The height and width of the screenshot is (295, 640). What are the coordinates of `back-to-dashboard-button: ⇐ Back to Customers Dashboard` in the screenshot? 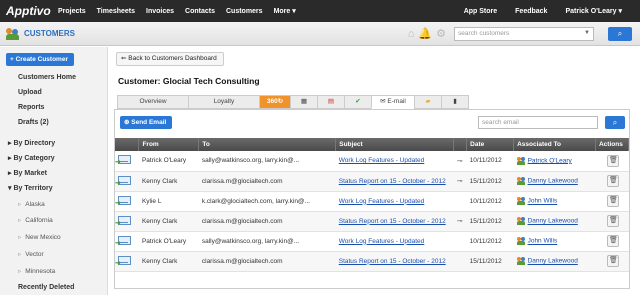 It's located at (170, 59).